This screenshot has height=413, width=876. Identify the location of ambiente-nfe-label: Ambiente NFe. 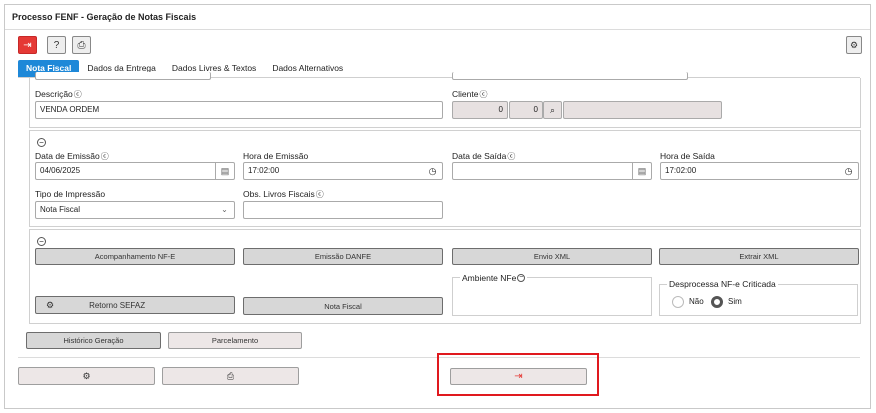
(489, 278).